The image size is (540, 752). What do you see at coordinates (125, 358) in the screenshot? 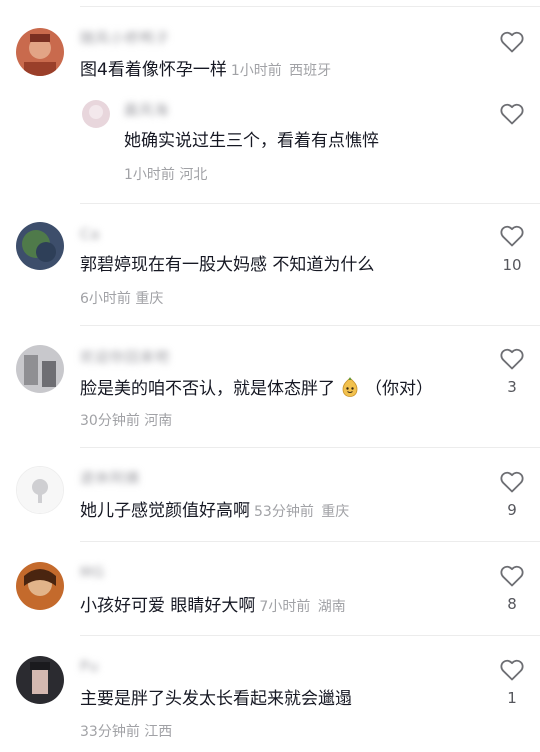
I see `username: 欢迎你回来吧` at bounding box center [125, 358].